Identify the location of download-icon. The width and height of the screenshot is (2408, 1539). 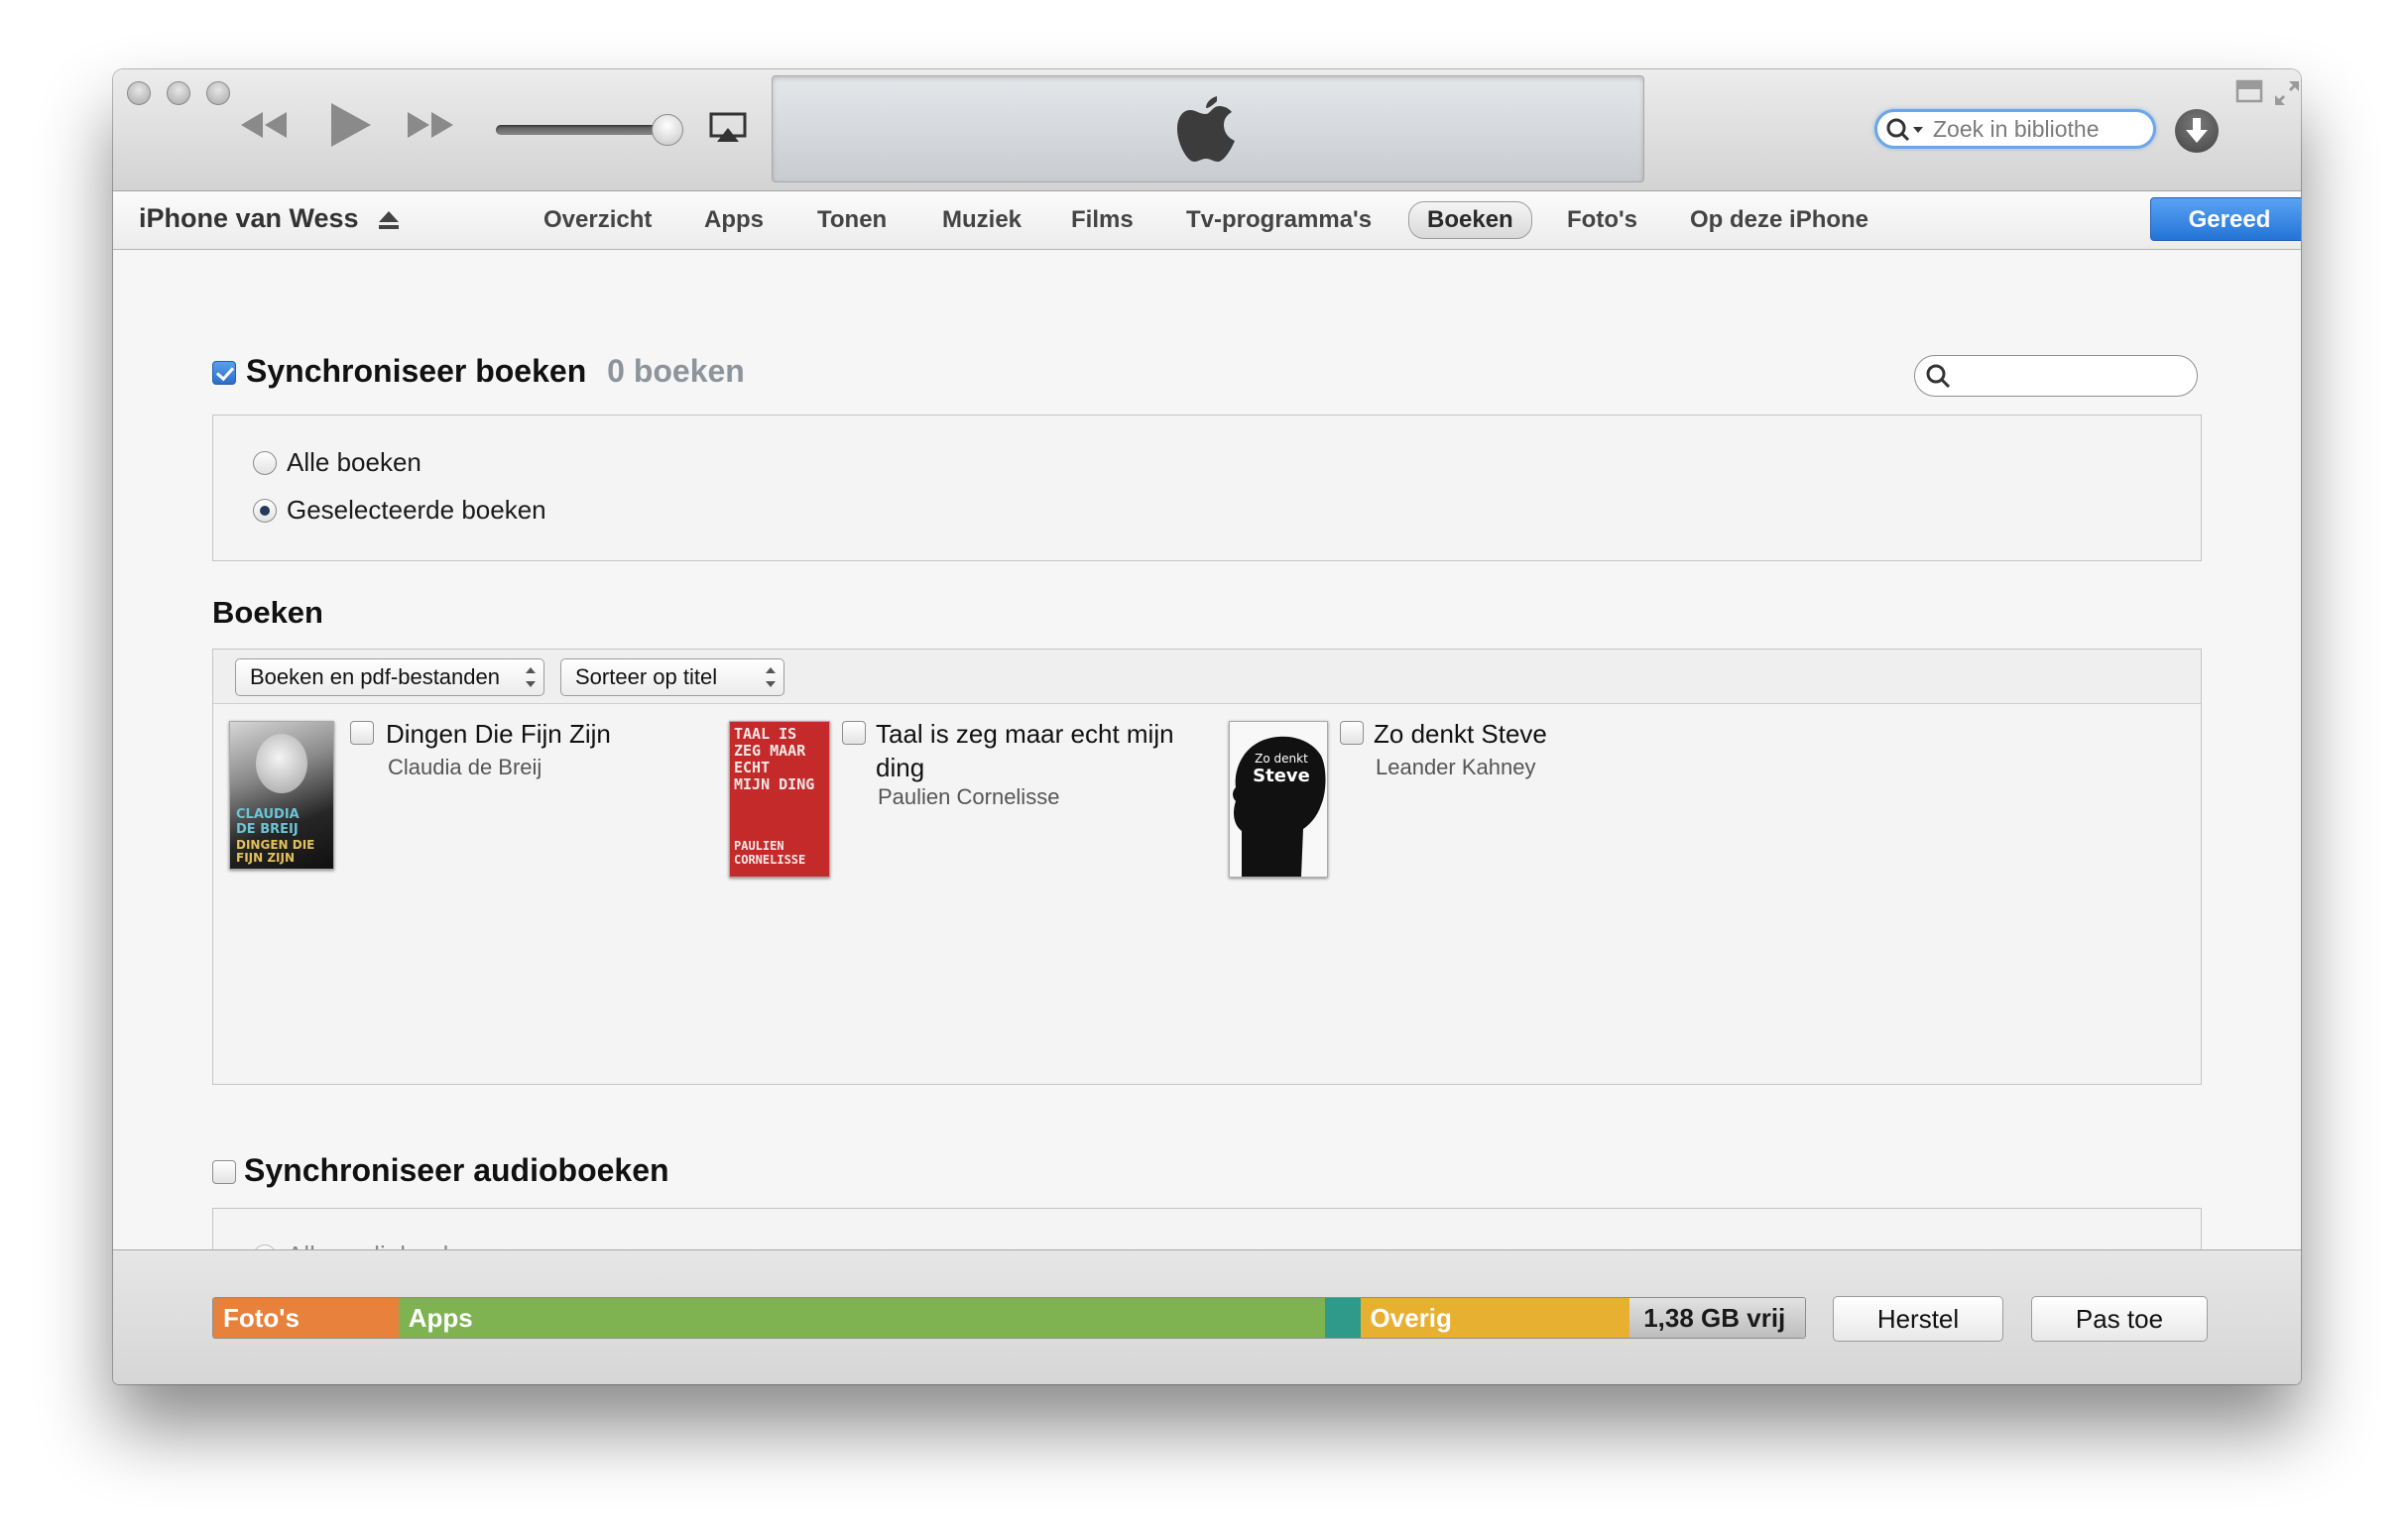
(2197, 130).